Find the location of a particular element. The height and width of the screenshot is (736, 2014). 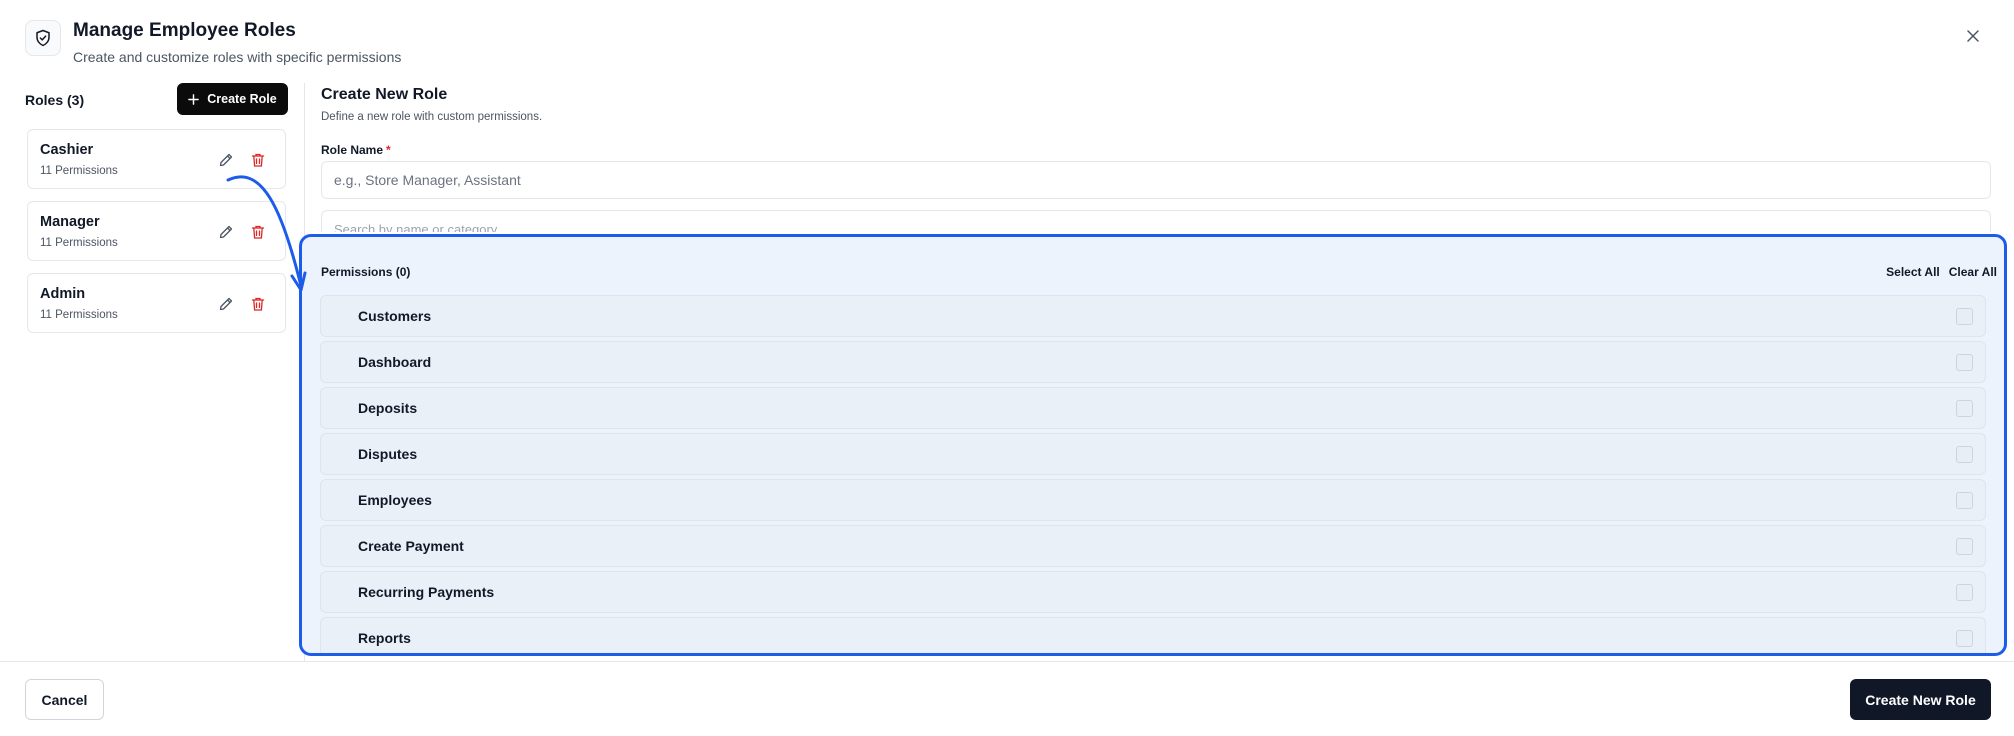

permission-label: Customers is located at coordinates (395, 316).